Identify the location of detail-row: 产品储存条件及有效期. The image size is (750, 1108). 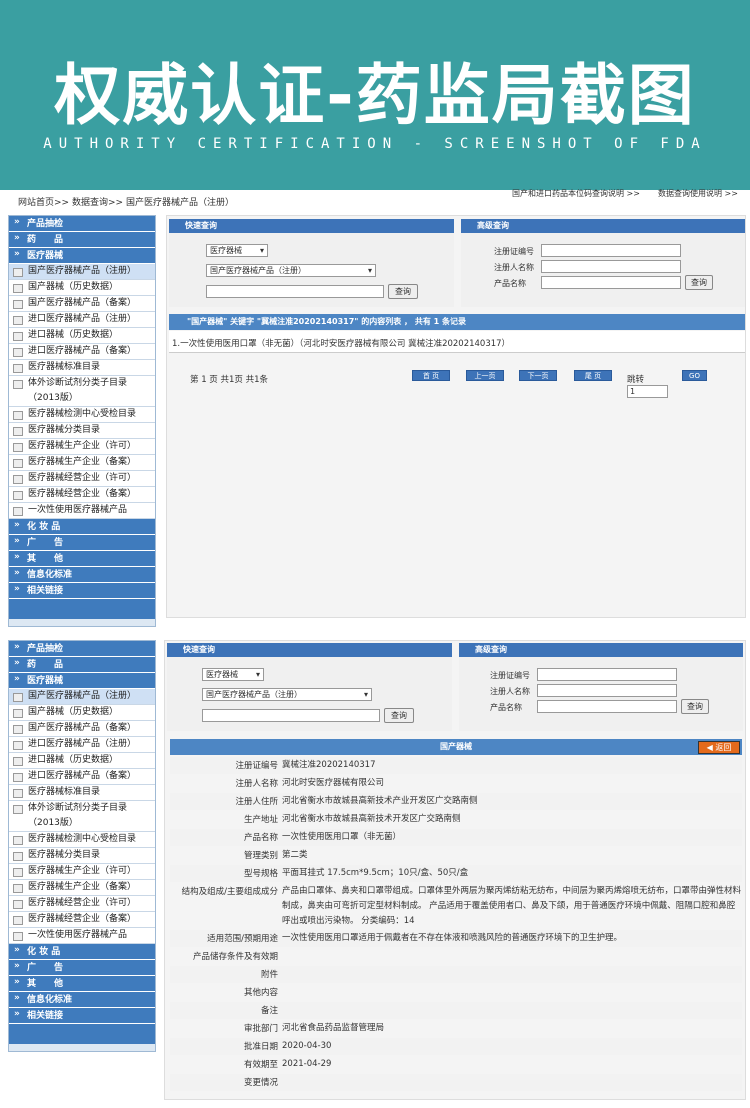
(456, 956).